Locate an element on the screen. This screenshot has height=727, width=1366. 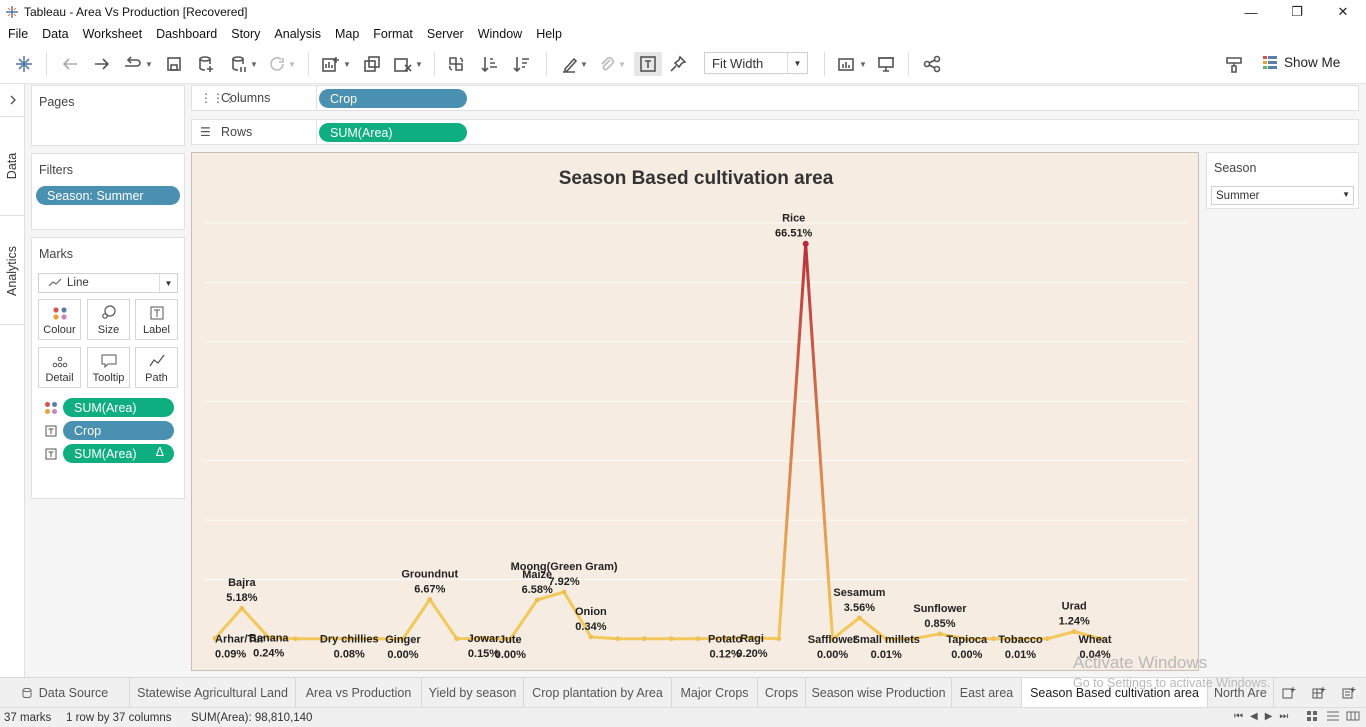
tab-data-source: Data Source is located at coordinates (65, 692).